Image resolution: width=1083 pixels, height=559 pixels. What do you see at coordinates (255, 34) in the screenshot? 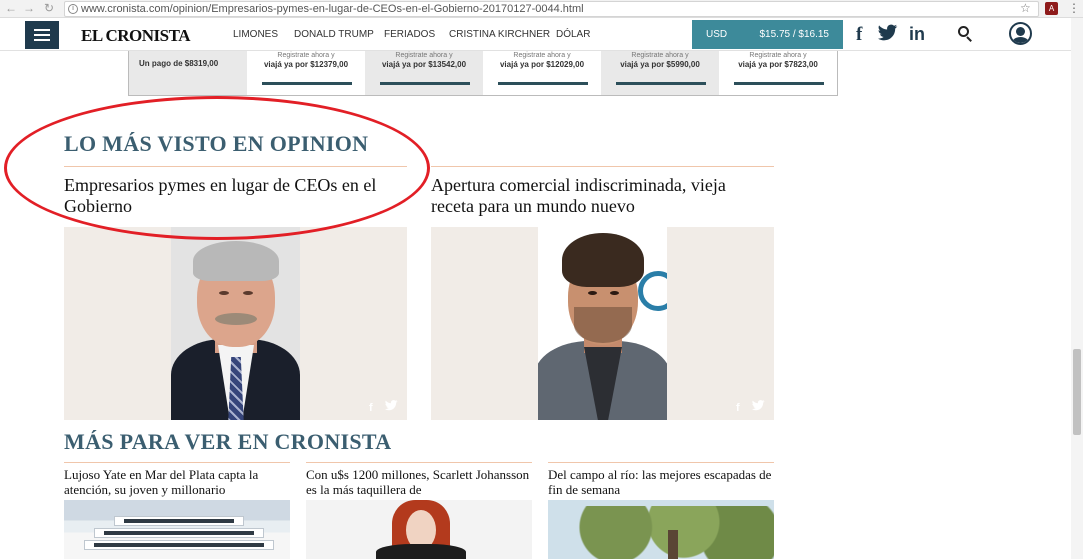
I see `nav-link-limones: LIMONES` at bounding box center [255, 34].